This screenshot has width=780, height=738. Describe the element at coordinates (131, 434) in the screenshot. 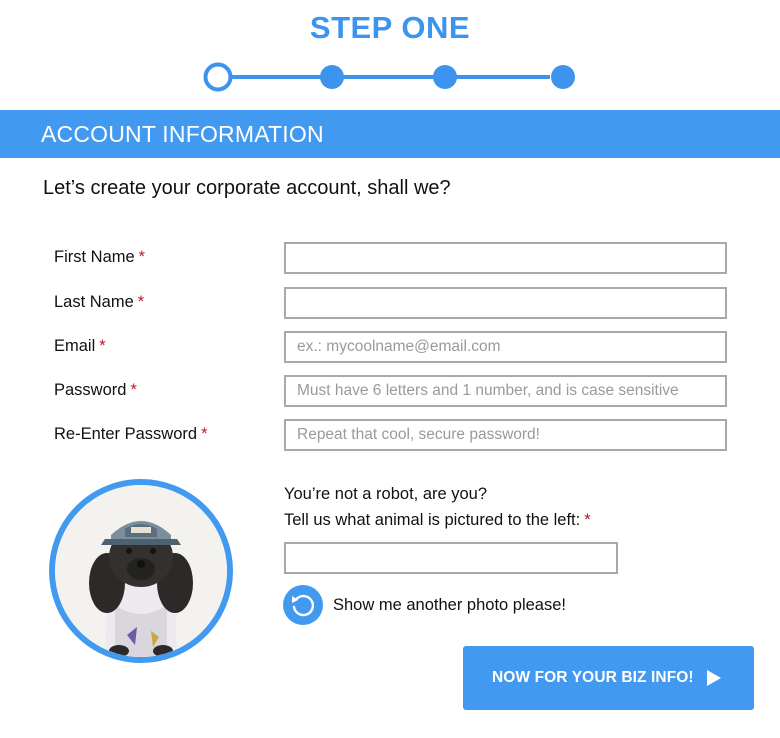

I see `password-confirm-label: Re-Enter Password *` at that location.